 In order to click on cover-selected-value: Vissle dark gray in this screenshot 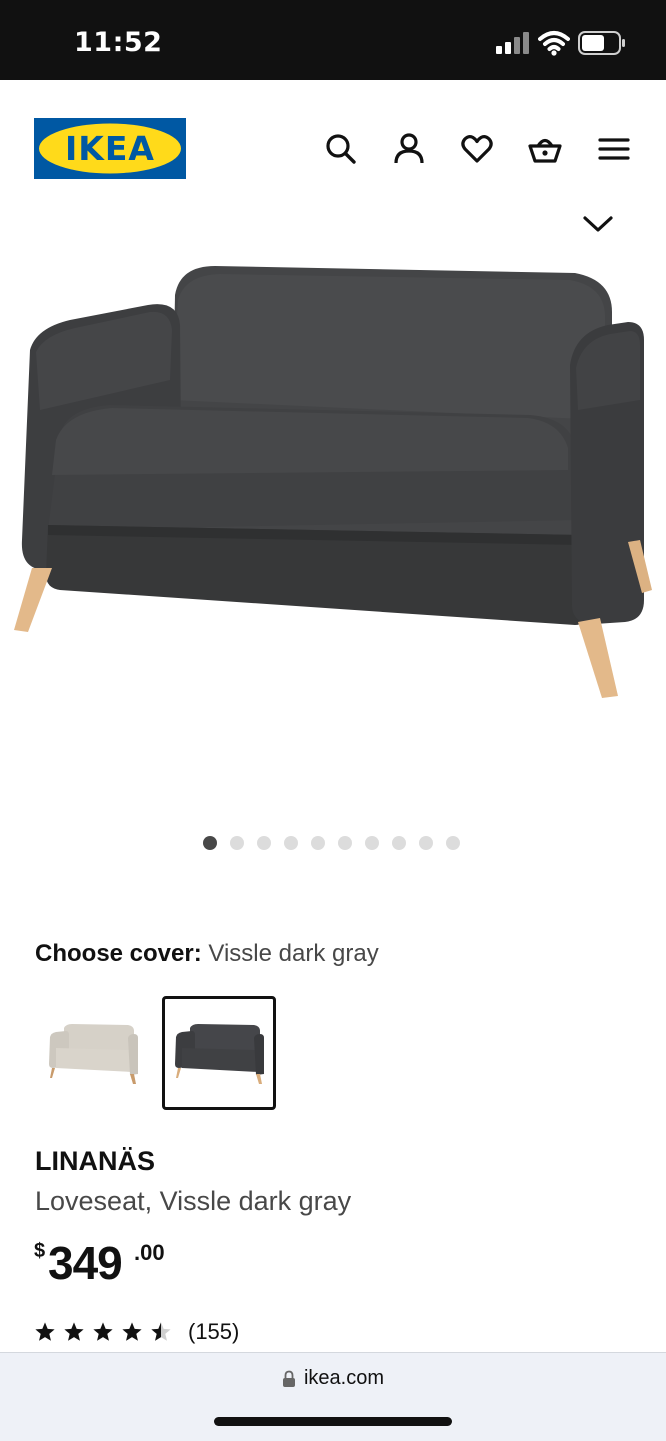, I will do `click(293, 953)`.